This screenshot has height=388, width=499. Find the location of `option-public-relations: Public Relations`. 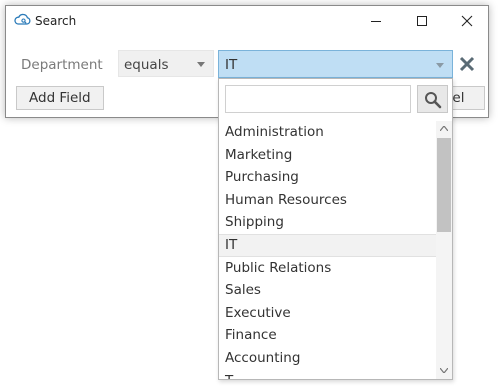

option-public-relations: Public Relations is located at coordinates (327, 268).